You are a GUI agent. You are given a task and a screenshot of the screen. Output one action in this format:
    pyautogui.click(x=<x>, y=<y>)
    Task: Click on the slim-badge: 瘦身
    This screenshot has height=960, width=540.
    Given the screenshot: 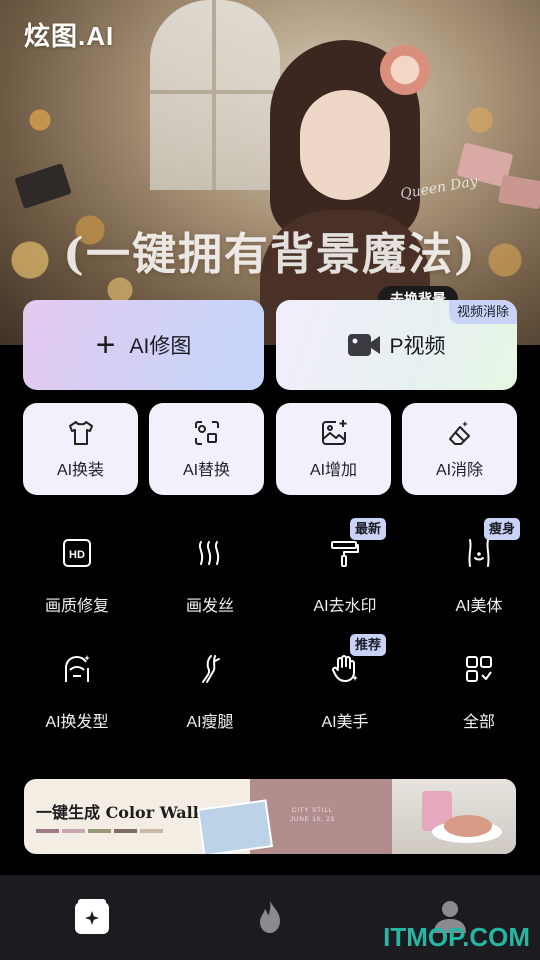 What is the action you would take?
    pyautogui.click(x=501, y=529)
    